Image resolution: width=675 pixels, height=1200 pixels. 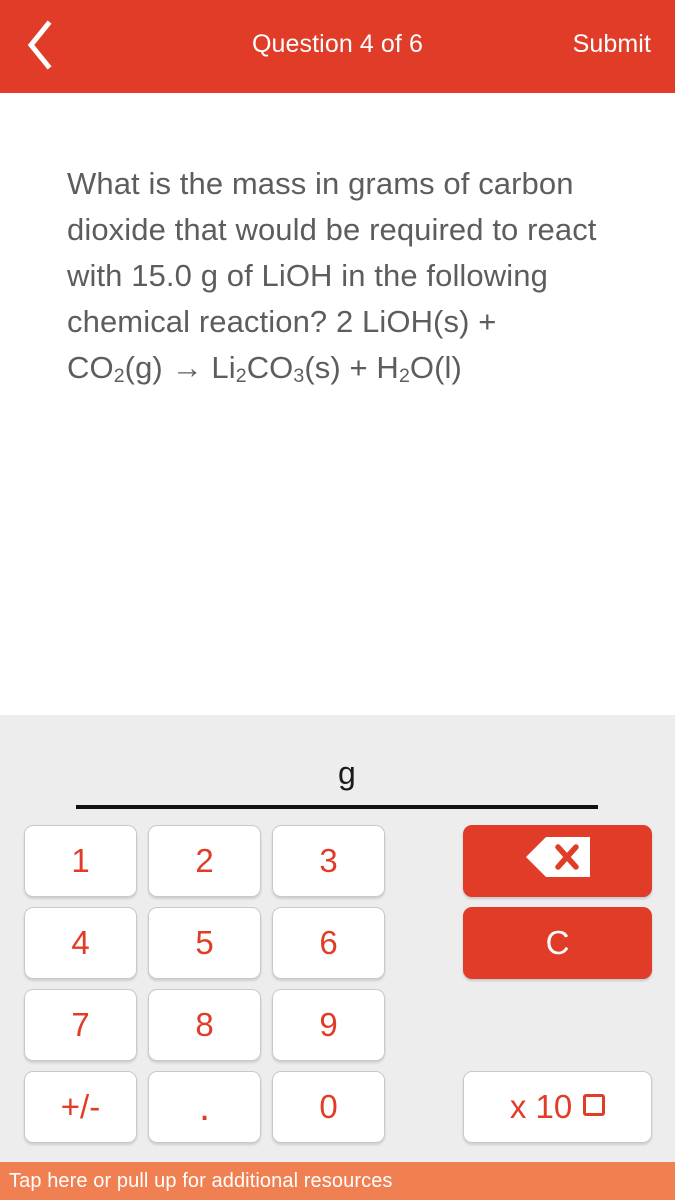 I want to click on backspace-button, so click(x=557, y=861).